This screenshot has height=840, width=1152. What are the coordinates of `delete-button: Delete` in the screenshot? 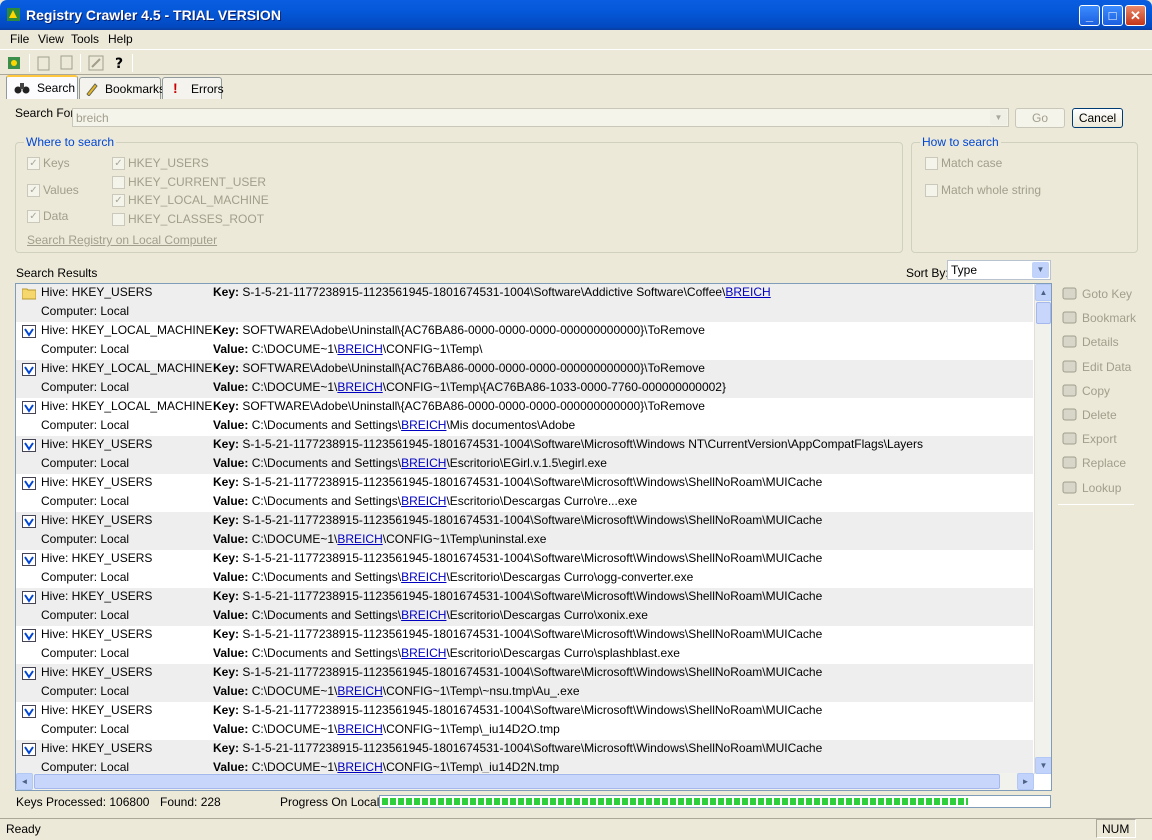 It's located at (1103, 415).